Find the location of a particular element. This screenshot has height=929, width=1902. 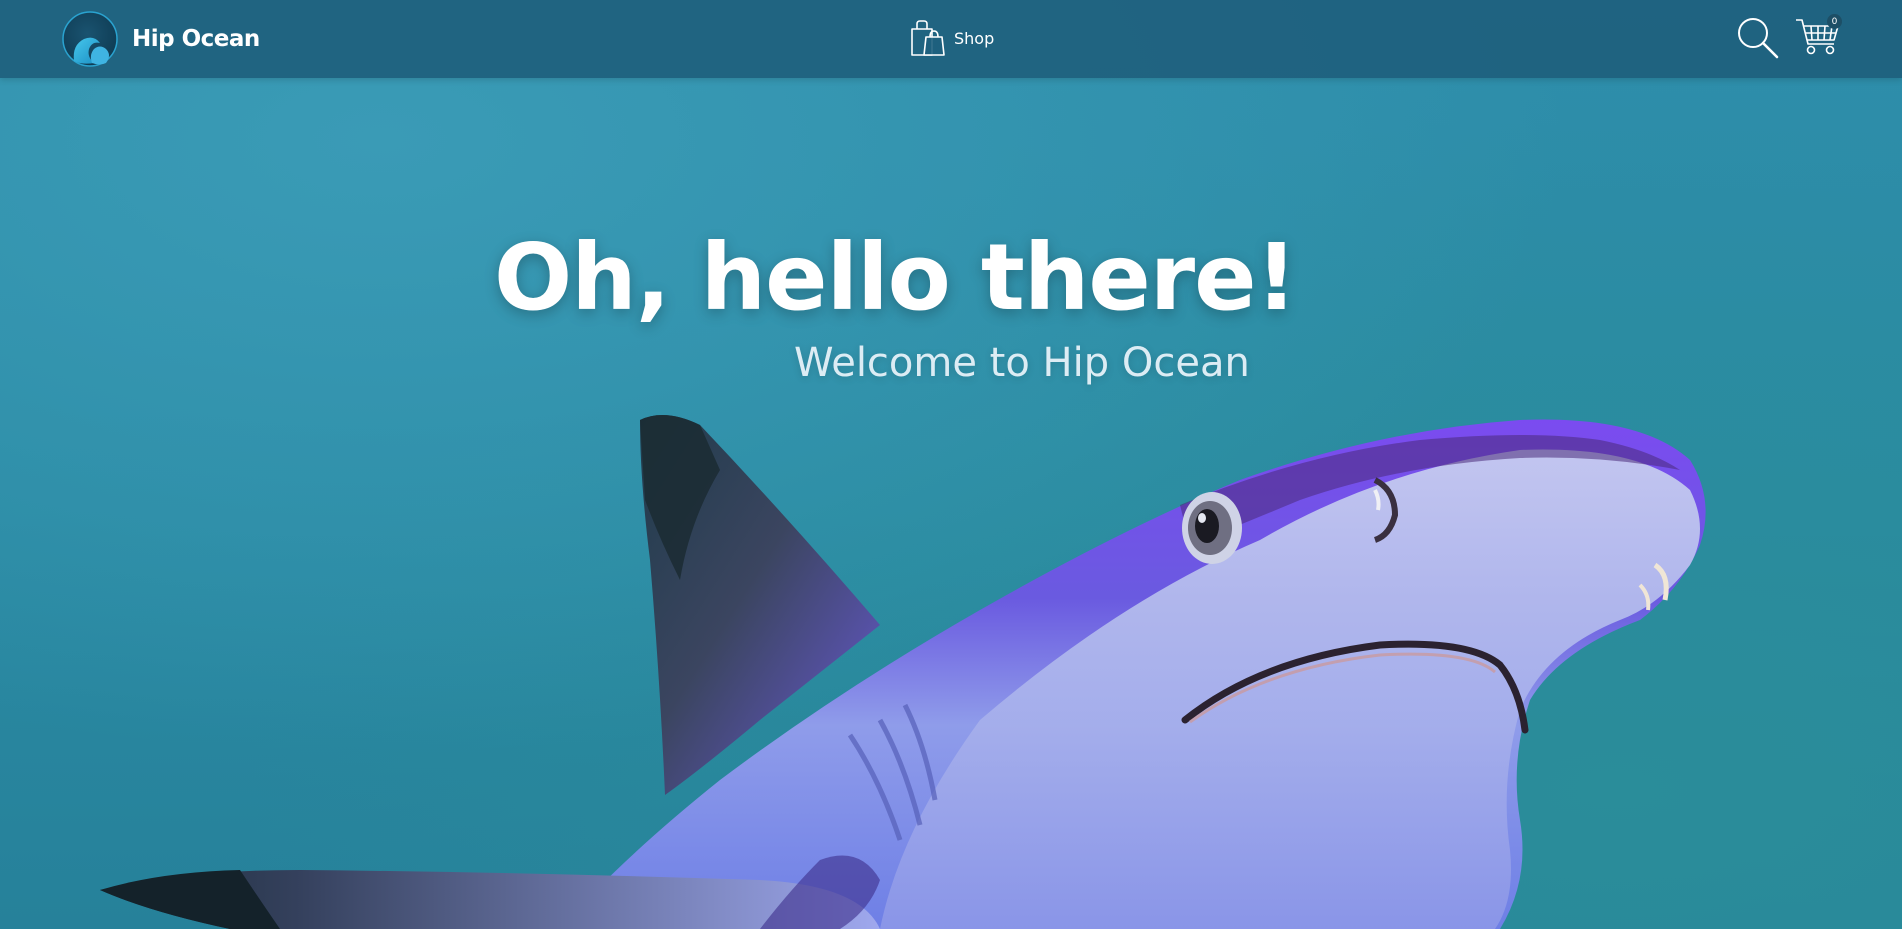

search-button is located at coordinates (1758, 38).